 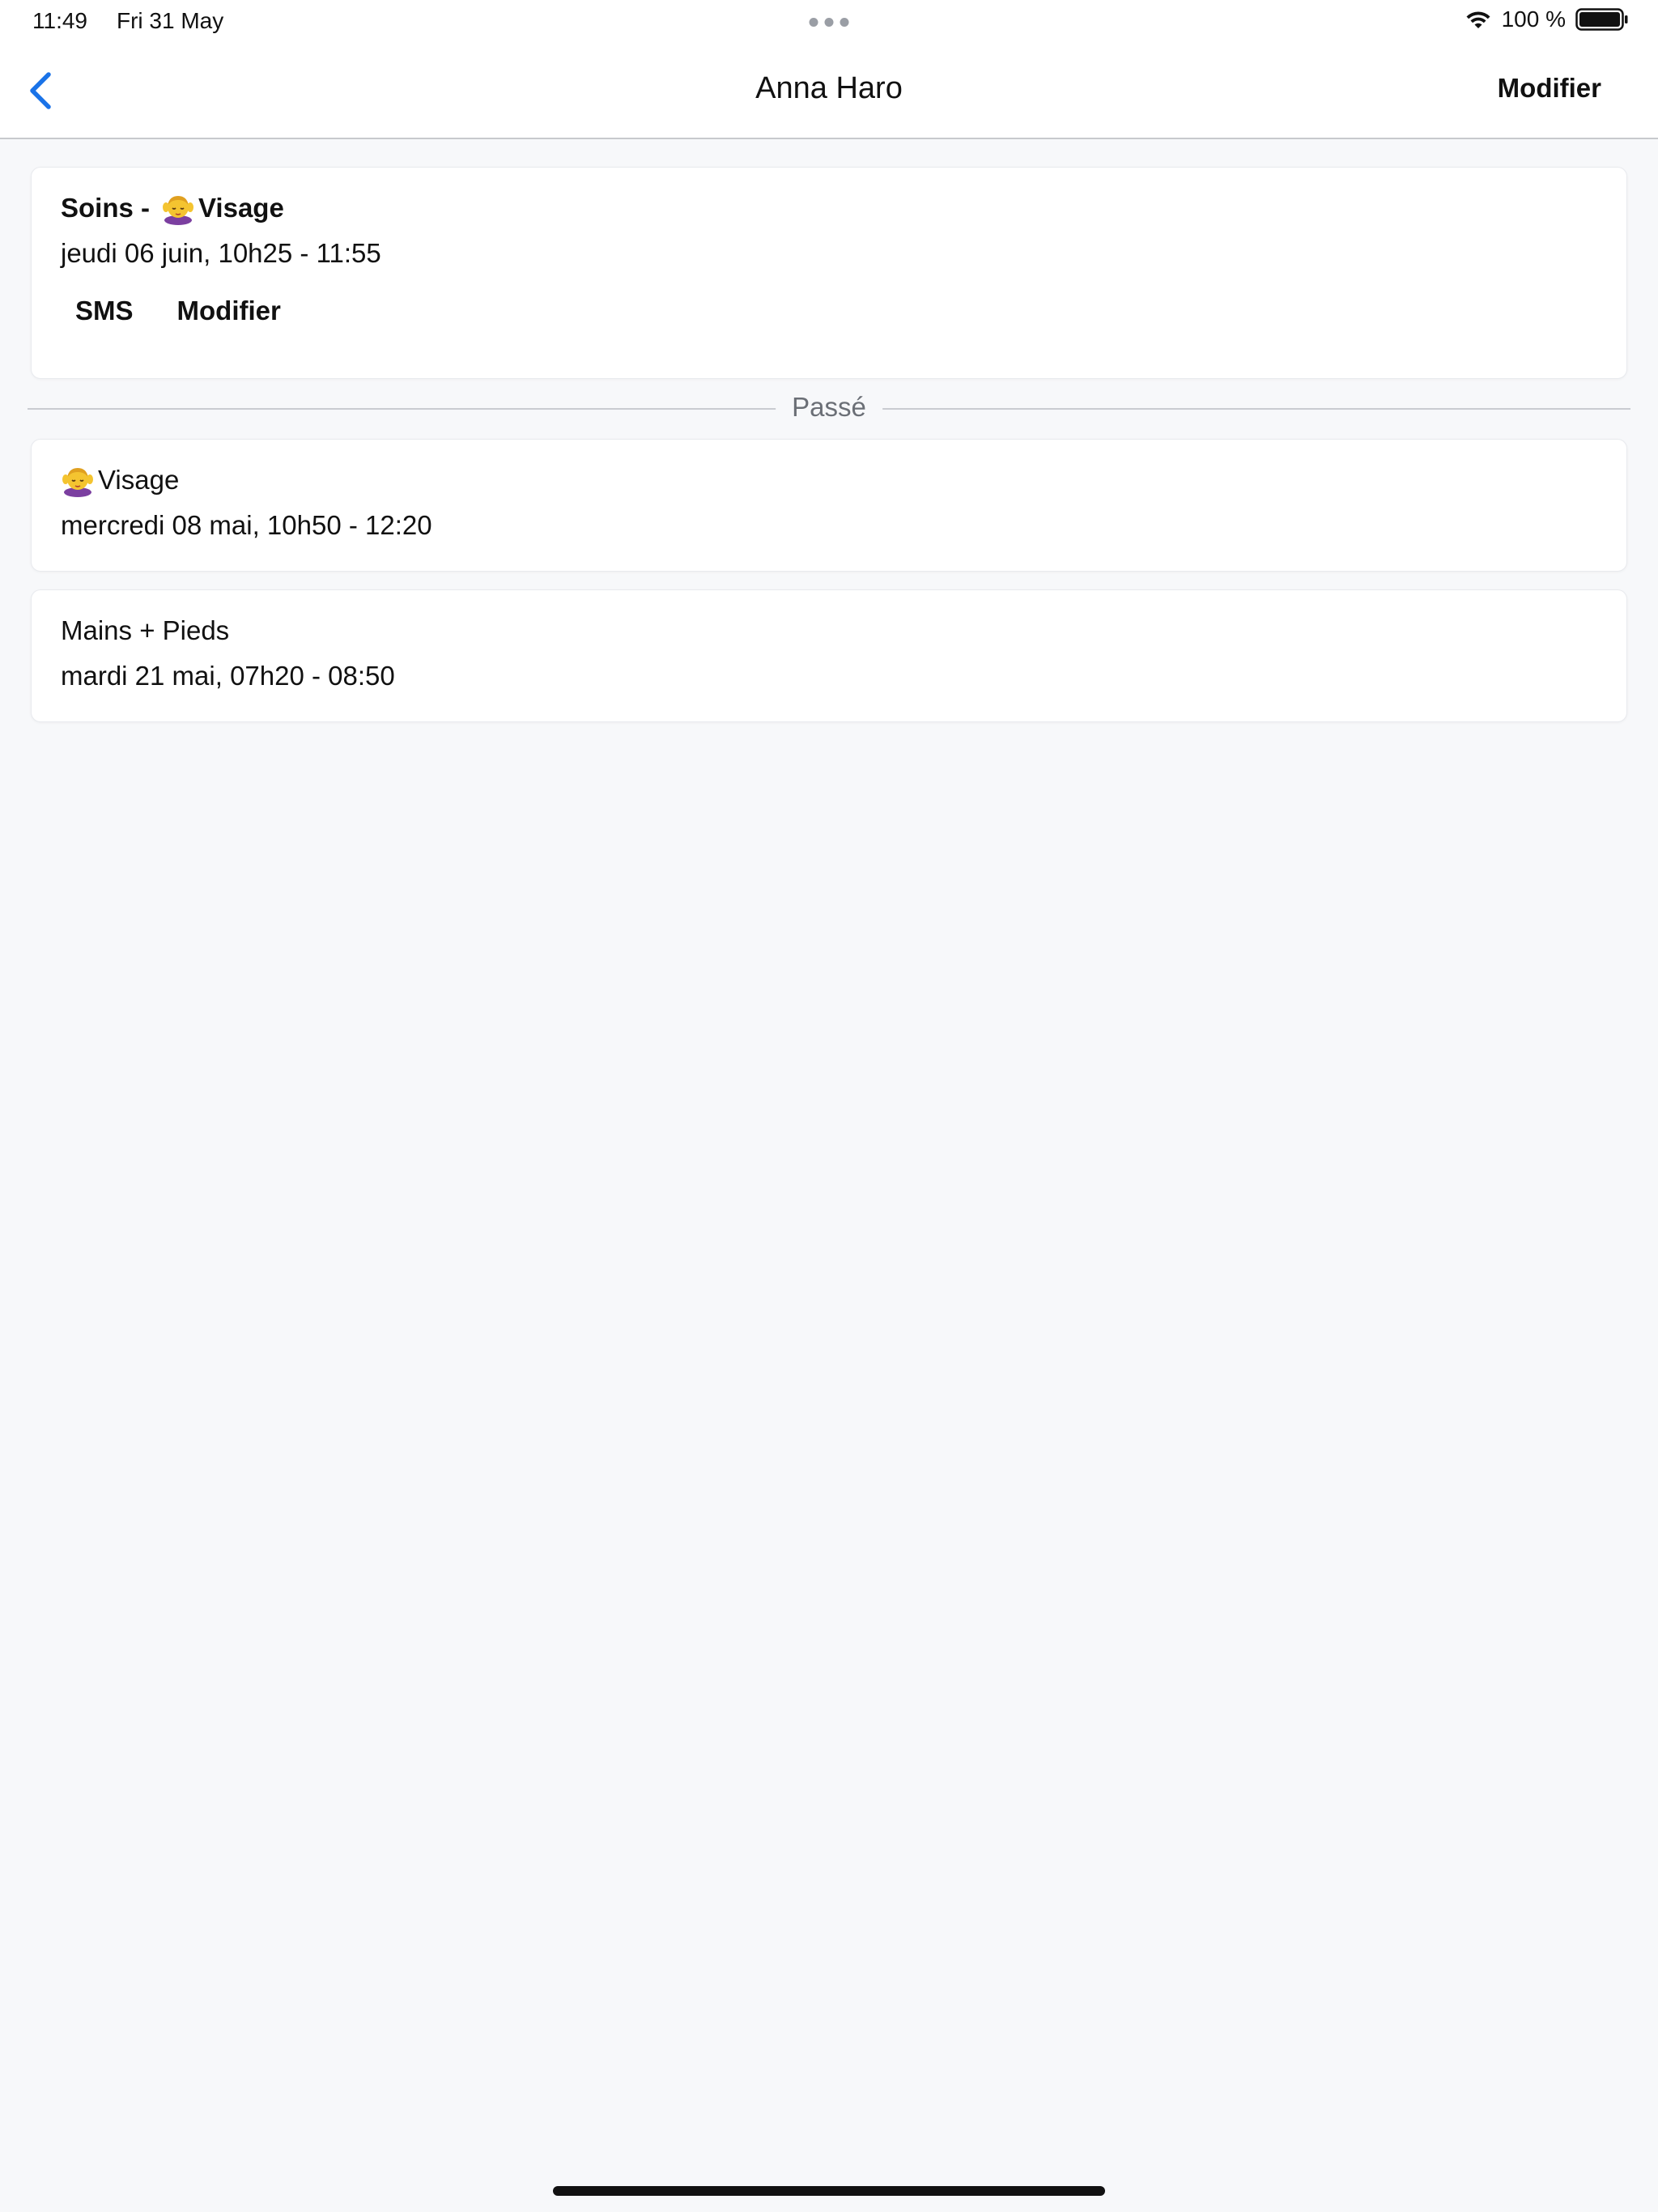 What do you see at coordinates (221, 253) in the screenshot?
I see `appointment-time: jeudi 06 juin, 10h25 - 11:55` at bounding box center [221, 253].